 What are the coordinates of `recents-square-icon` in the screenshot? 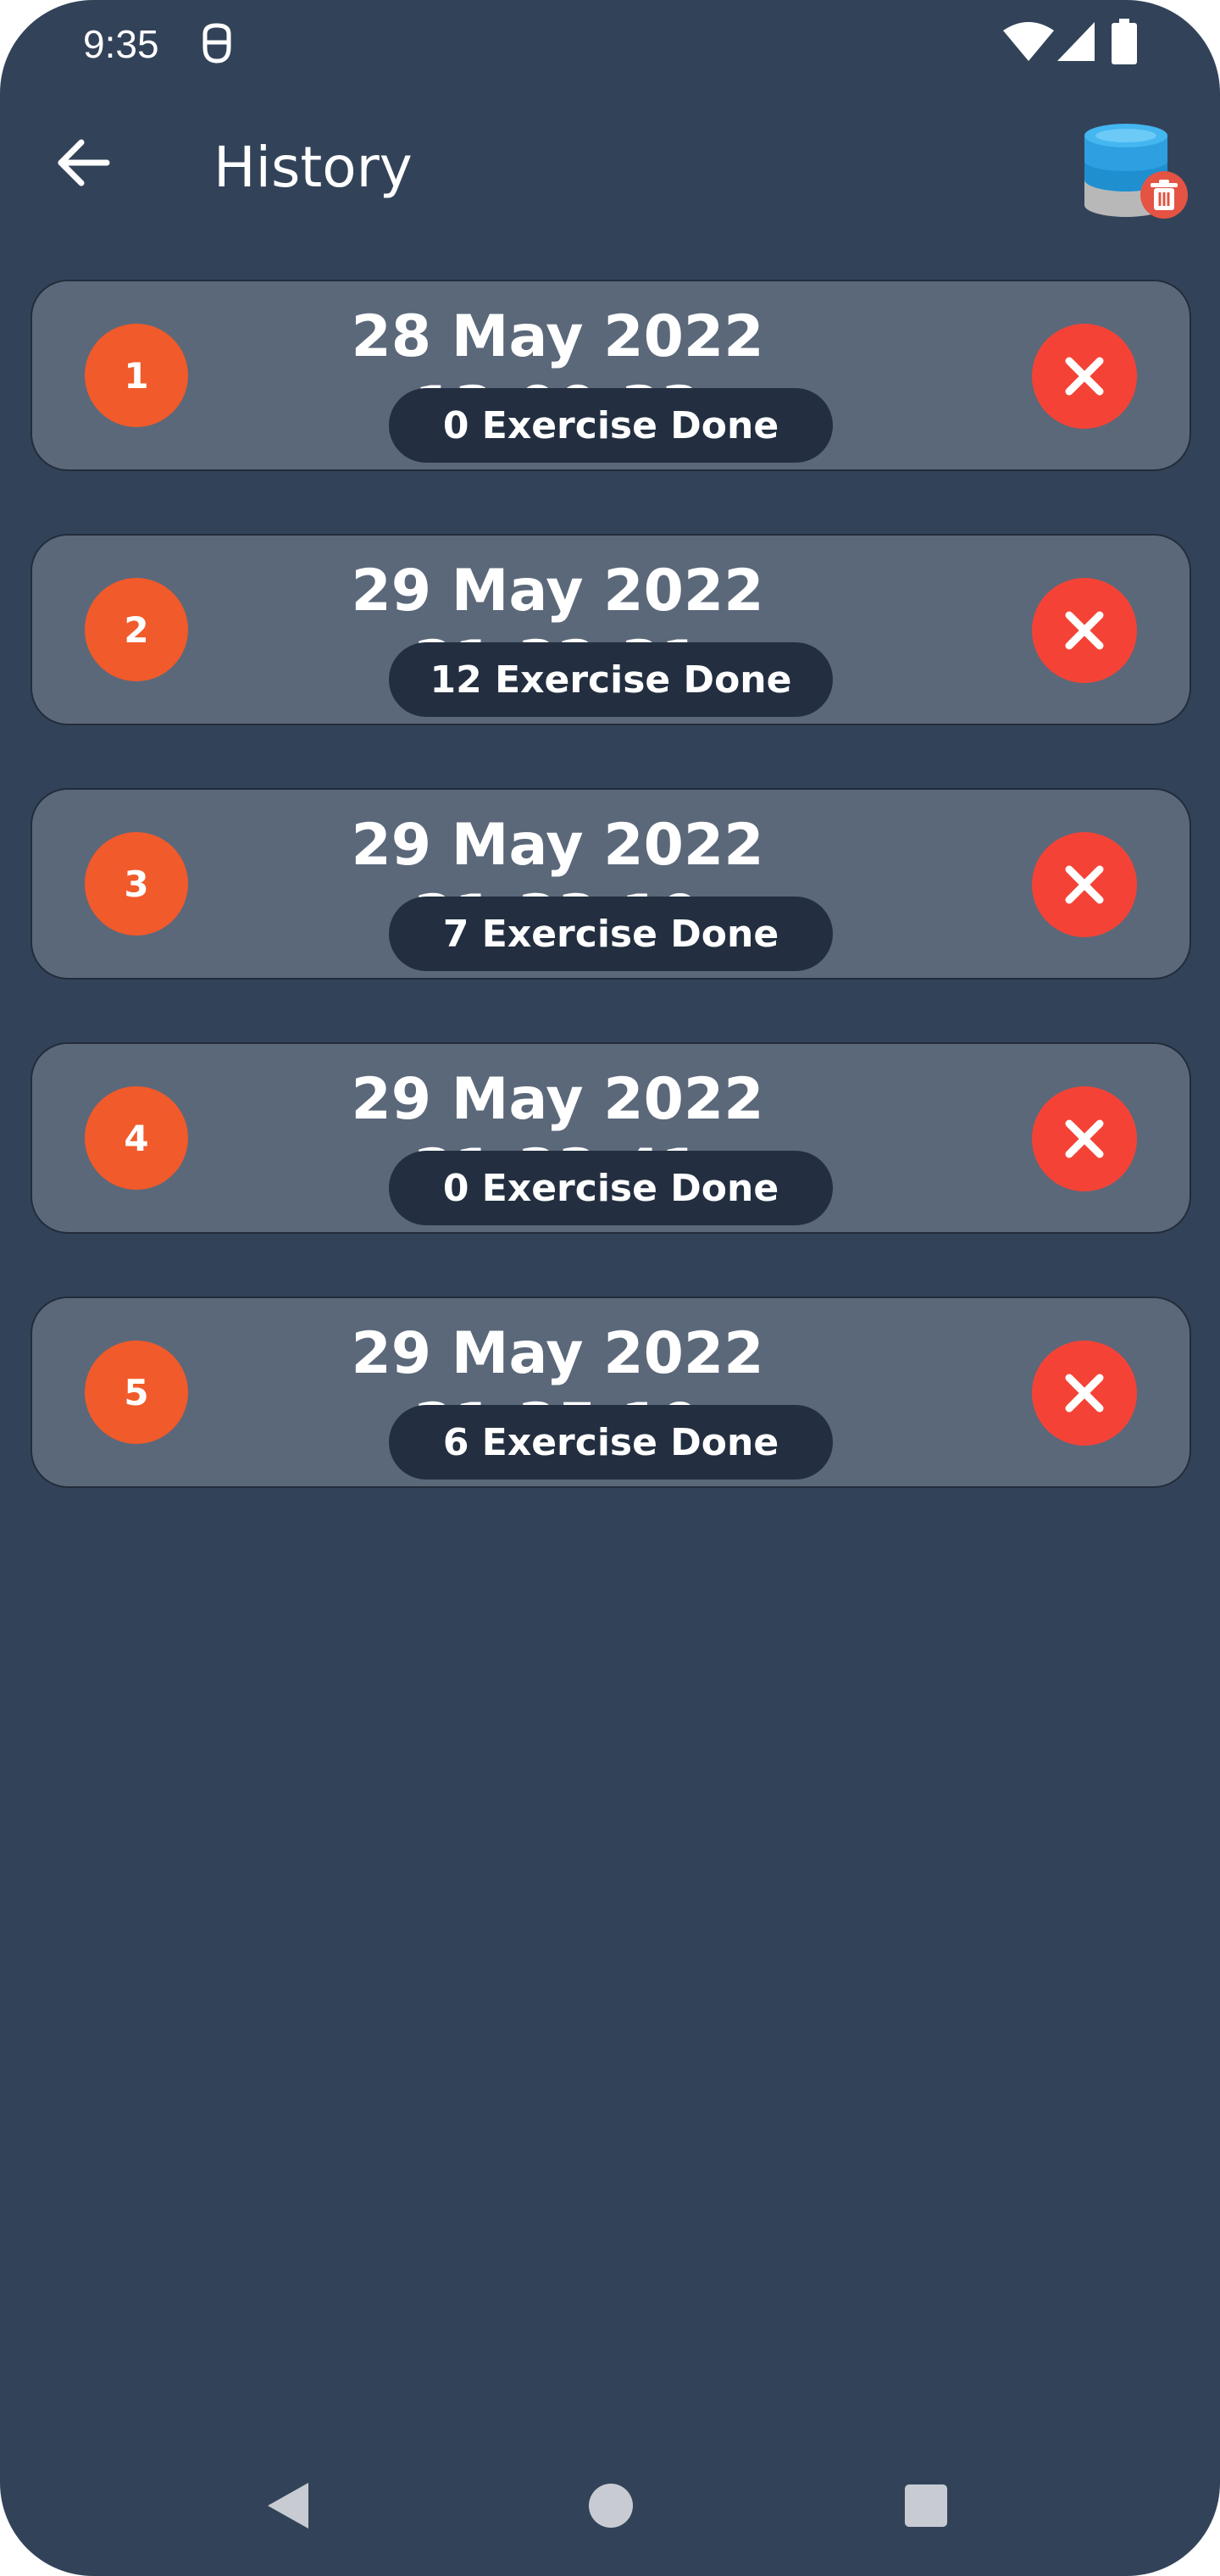 It's located at (926, 2505).